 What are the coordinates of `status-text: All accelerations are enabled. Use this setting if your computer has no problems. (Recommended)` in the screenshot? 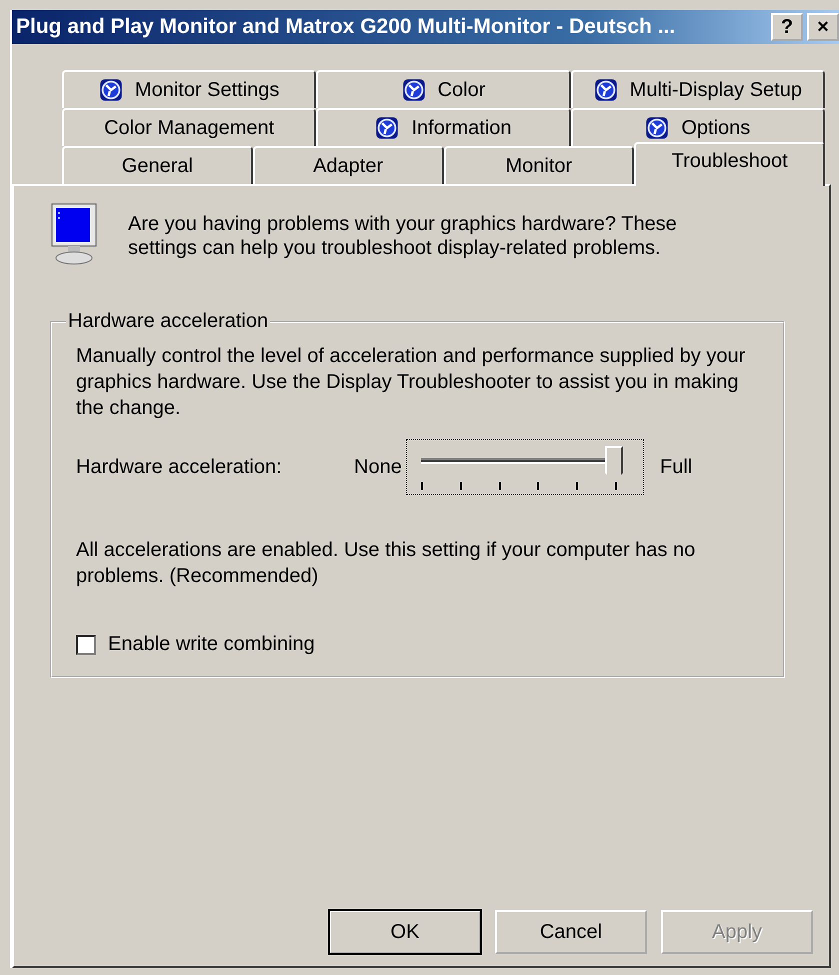 It's located at (386, 563).